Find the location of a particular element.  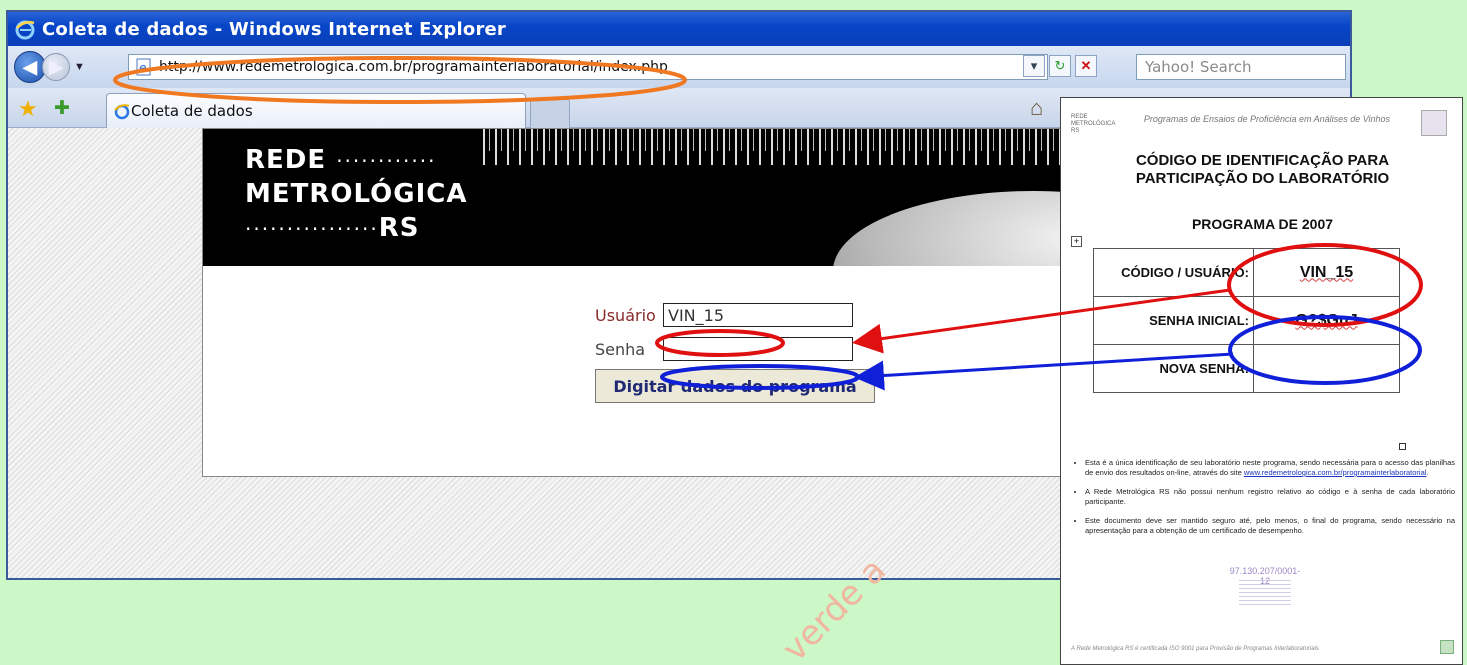

doc-title-line-2: PARTICIPAÇÃO DO LABORATÓRIO is located at coordinates (1262, 178).